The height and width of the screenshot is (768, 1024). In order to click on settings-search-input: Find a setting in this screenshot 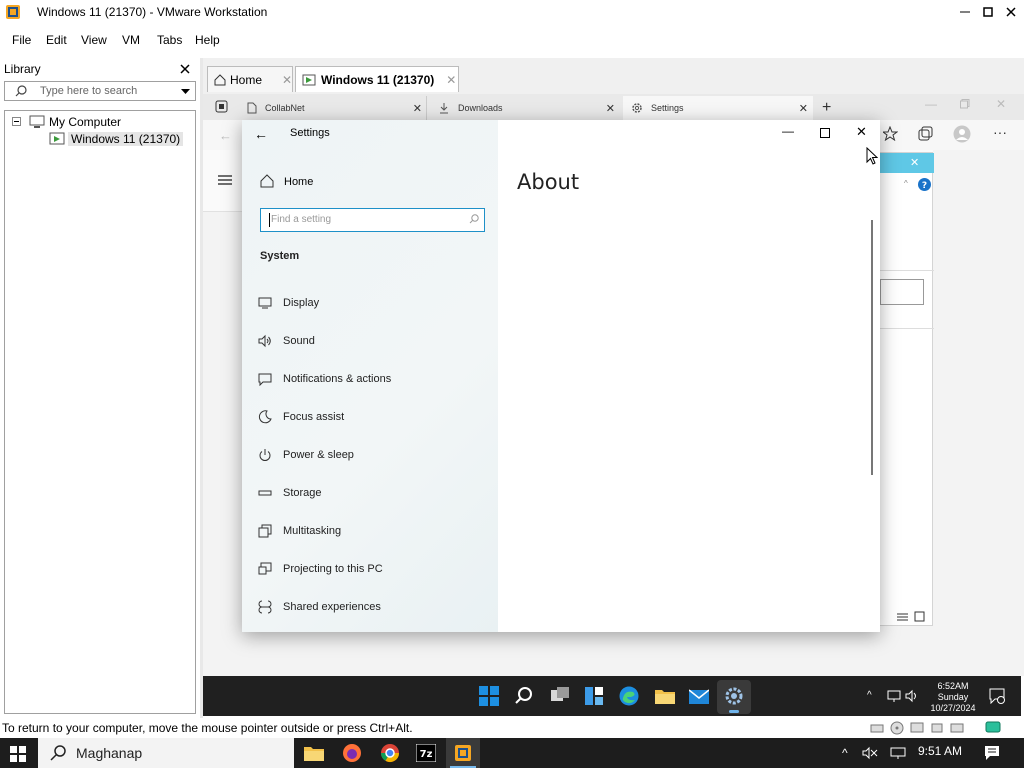, I will do `click(372, 220)`.